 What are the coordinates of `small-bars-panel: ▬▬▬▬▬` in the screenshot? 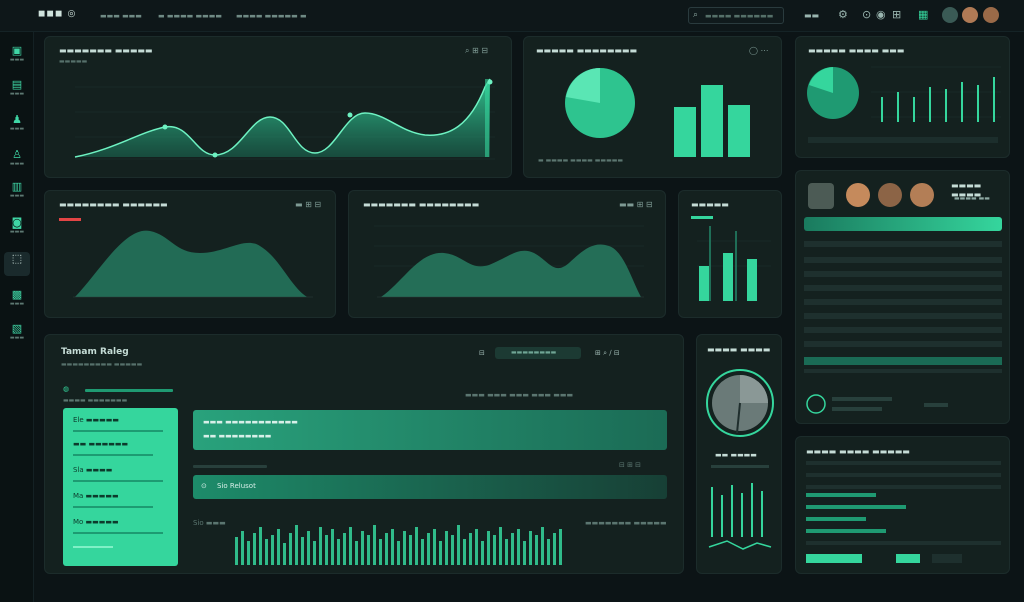 It's located at (730, 254).